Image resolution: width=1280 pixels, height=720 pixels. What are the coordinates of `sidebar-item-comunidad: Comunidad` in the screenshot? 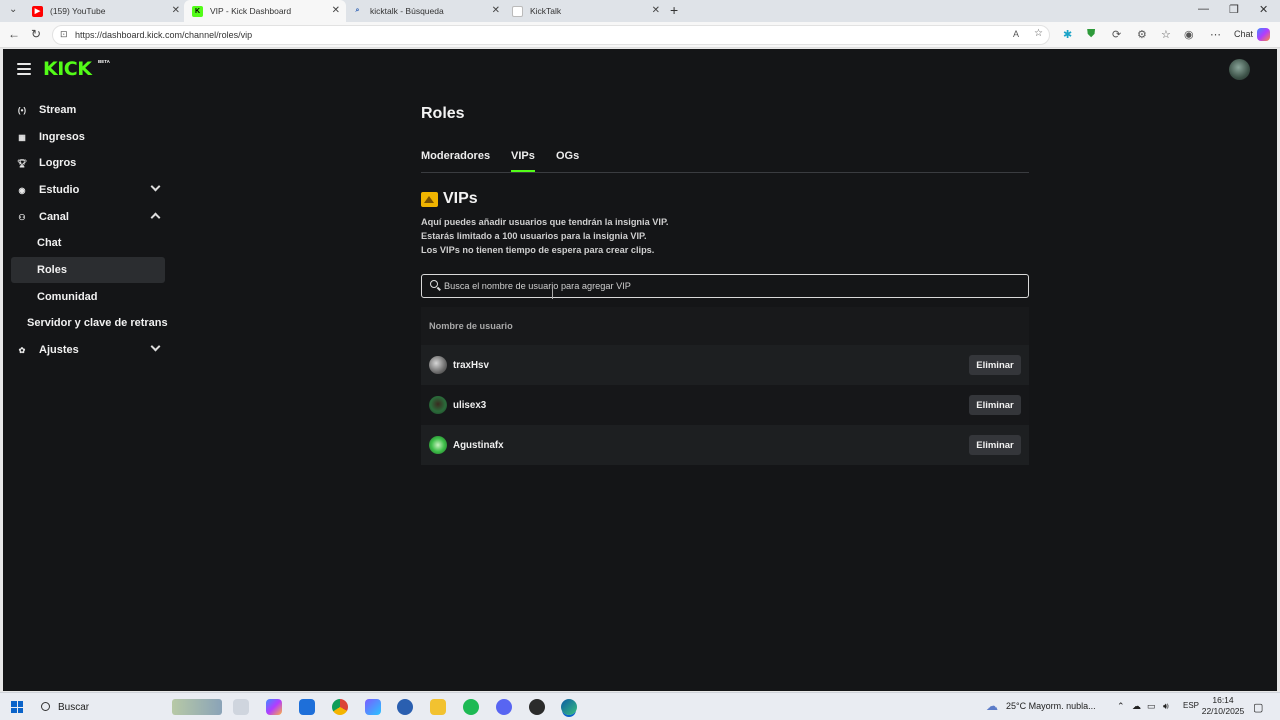 It's located at (88, 297).